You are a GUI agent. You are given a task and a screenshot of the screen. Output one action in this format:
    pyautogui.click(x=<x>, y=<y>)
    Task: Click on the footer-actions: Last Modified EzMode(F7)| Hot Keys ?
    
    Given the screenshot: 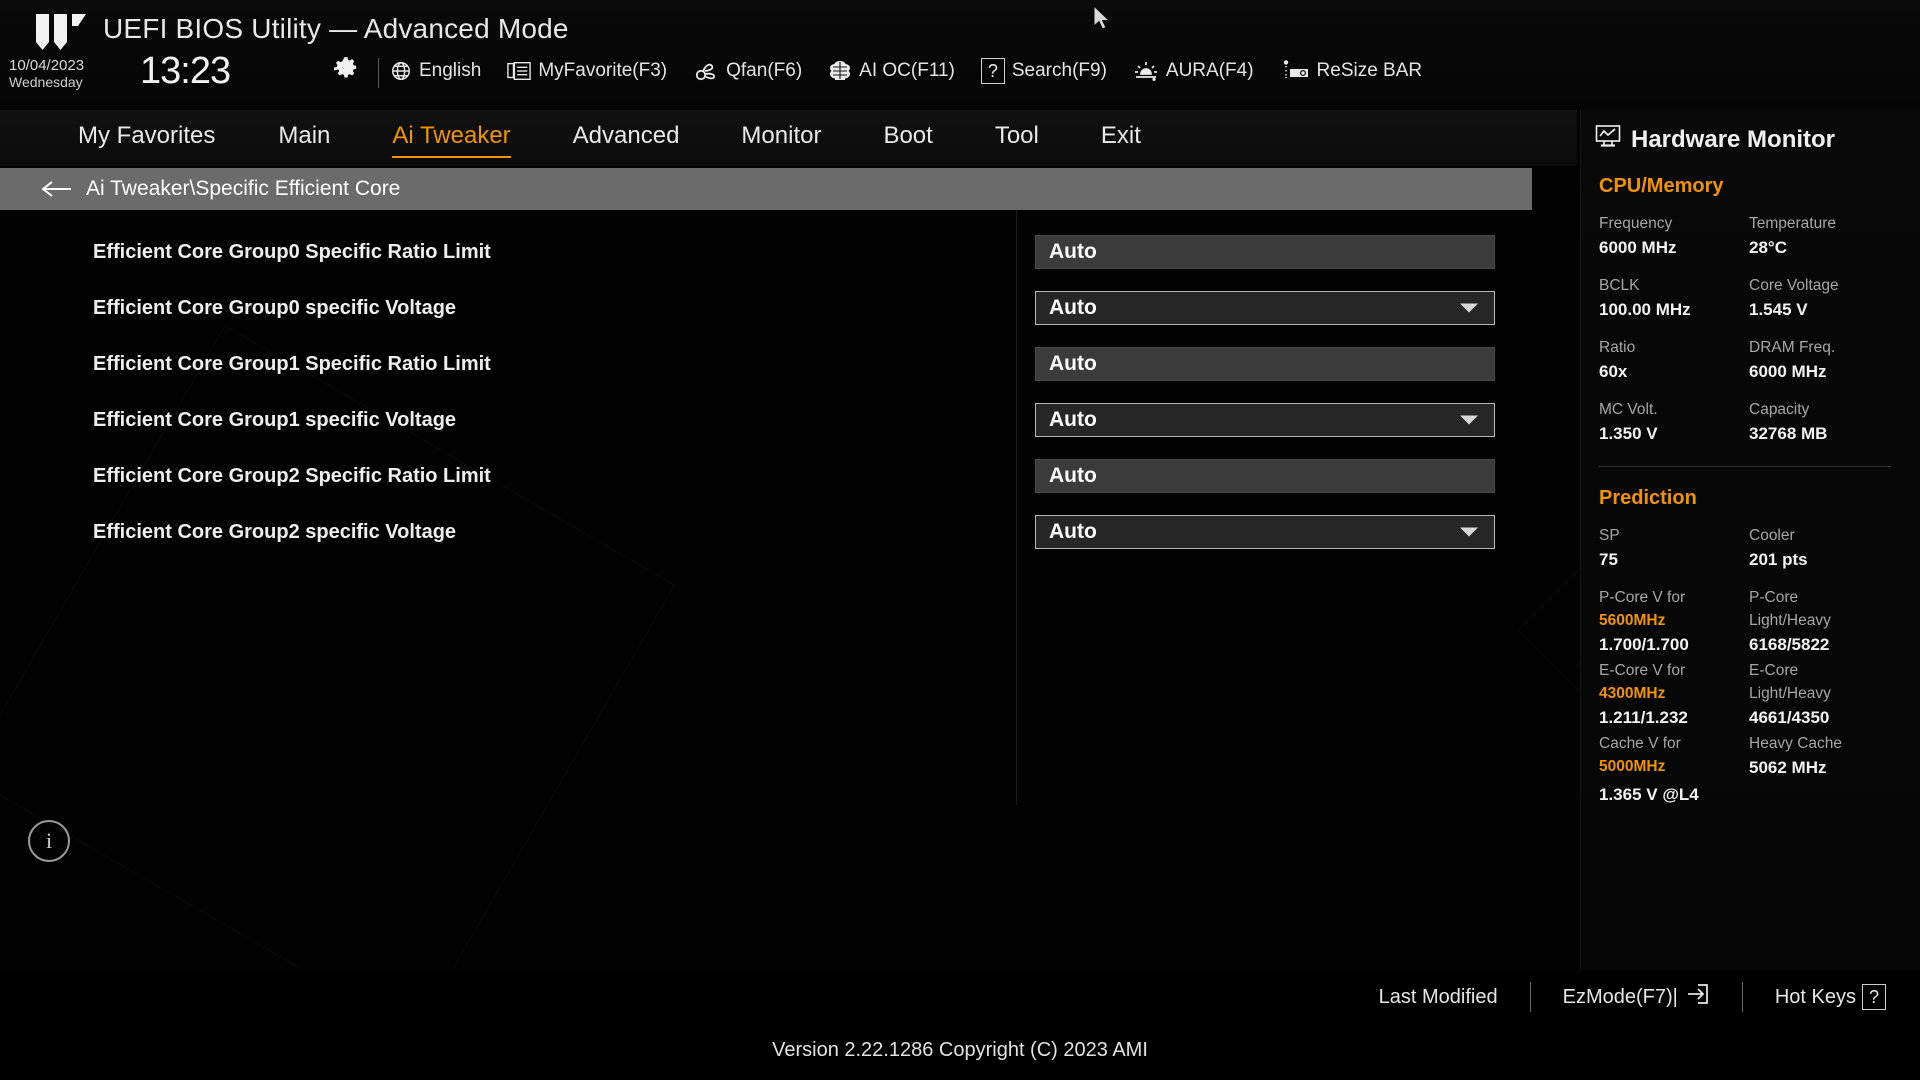 What is the action you would take?
    pyautogui.click(x=1632, y=997)
    